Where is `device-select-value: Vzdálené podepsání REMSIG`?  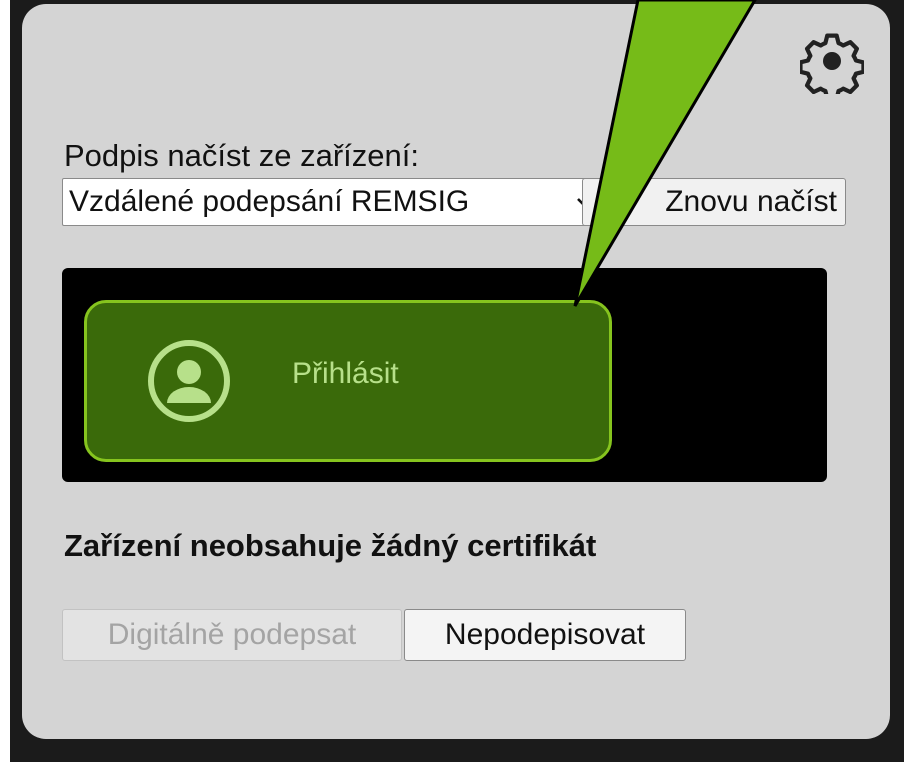
device-select-value: Vzdálené podepsání REMSIG is located at coordinates (269, 201).